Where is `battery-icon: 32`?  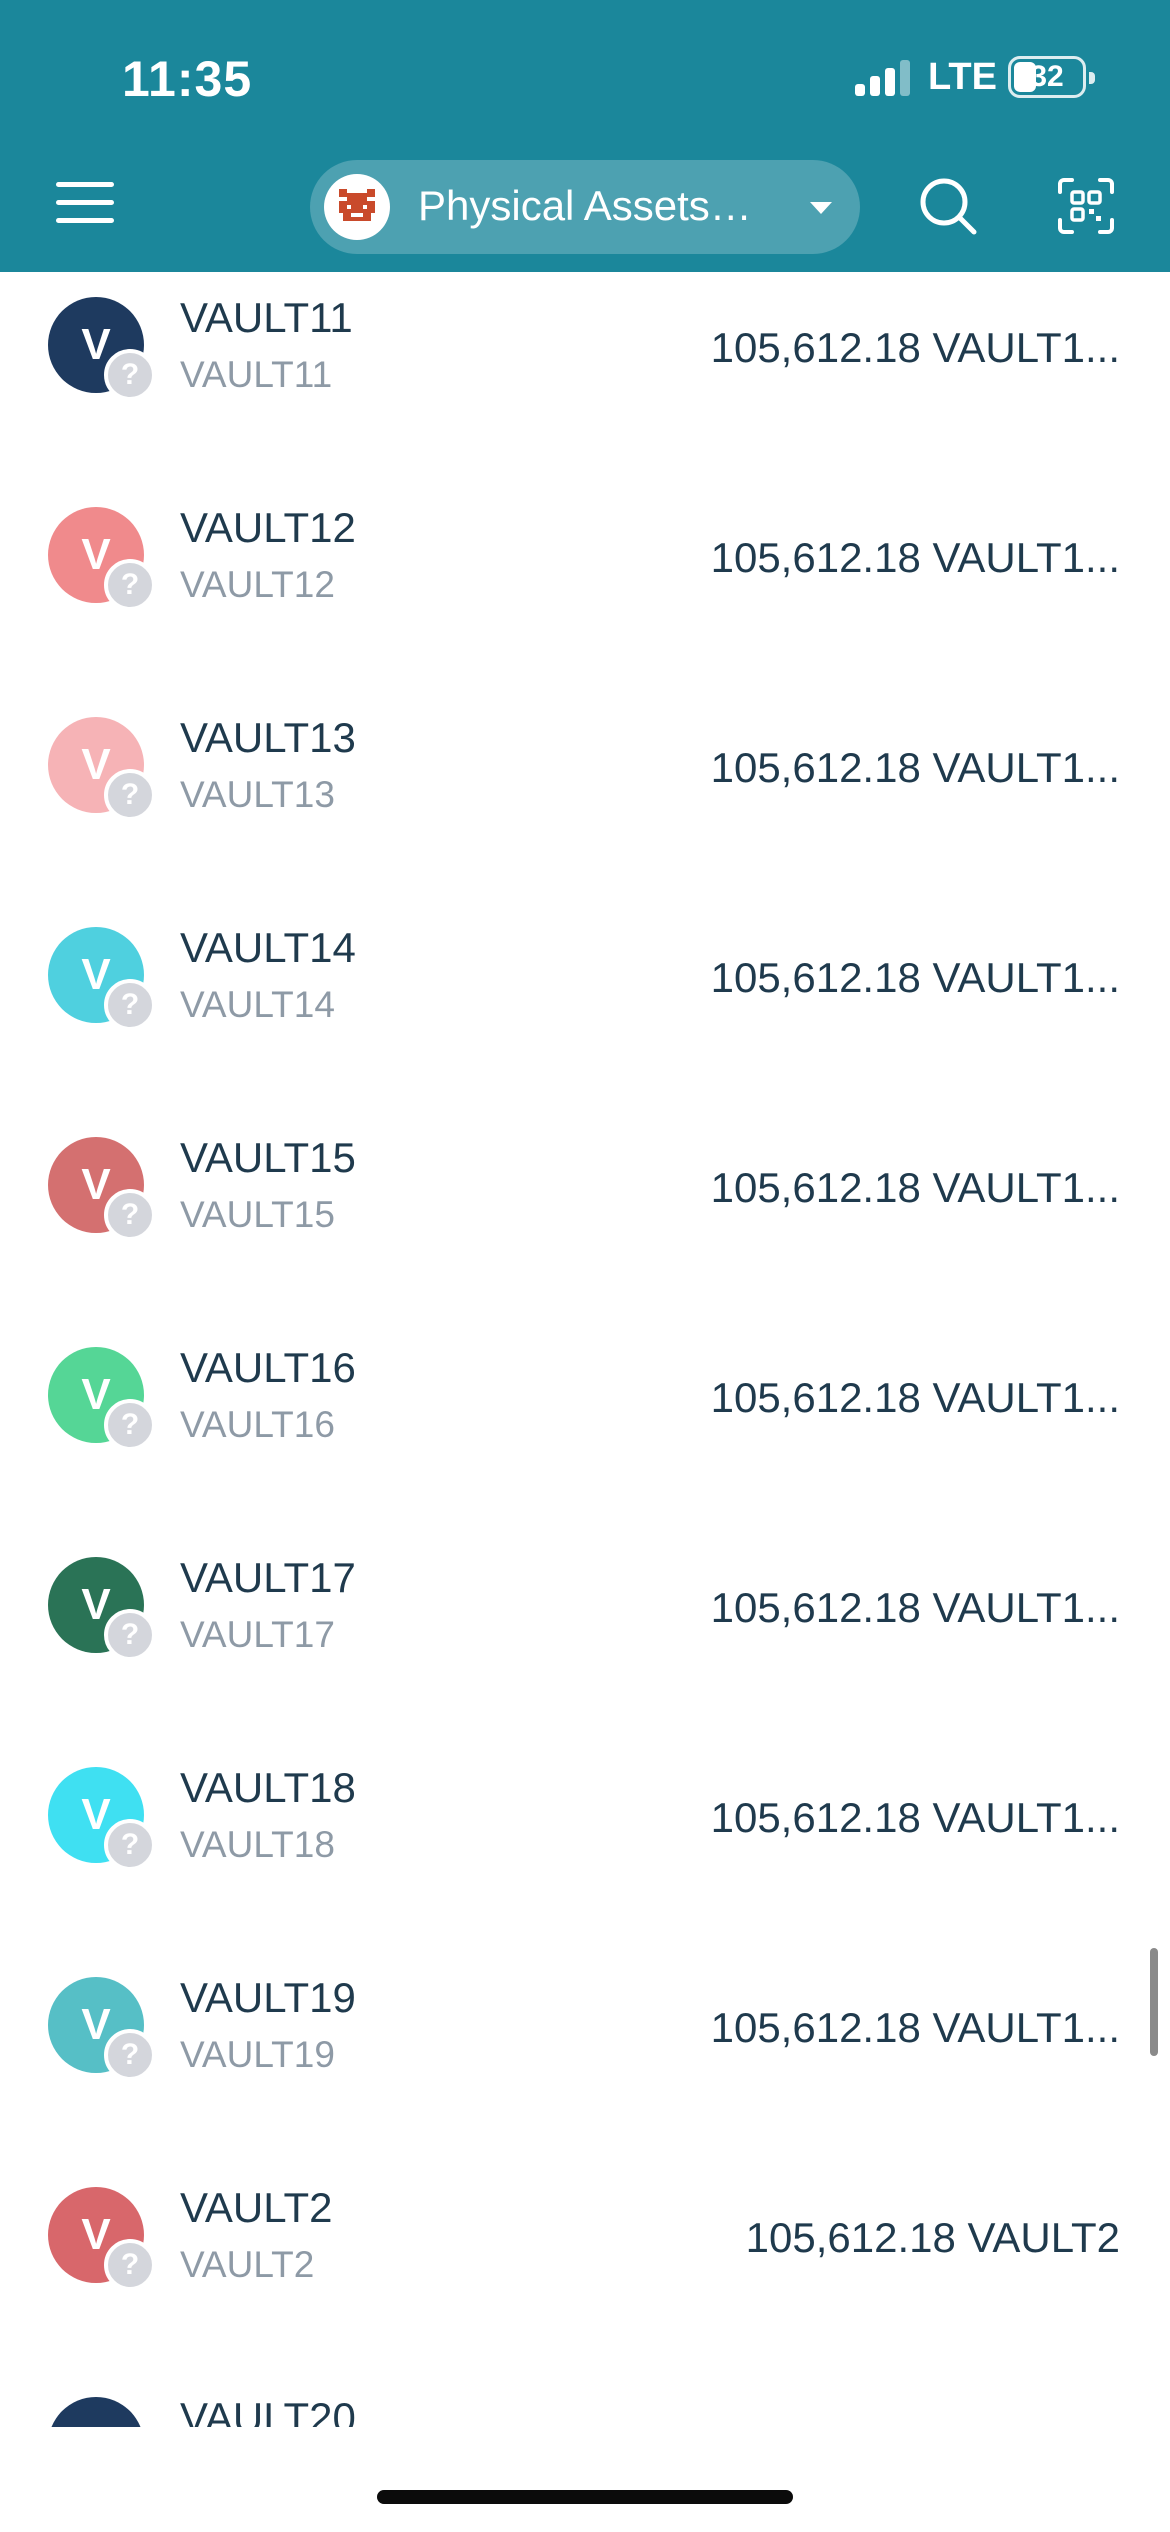
battery-icon: 32 is located at coordinates (1051, 77).